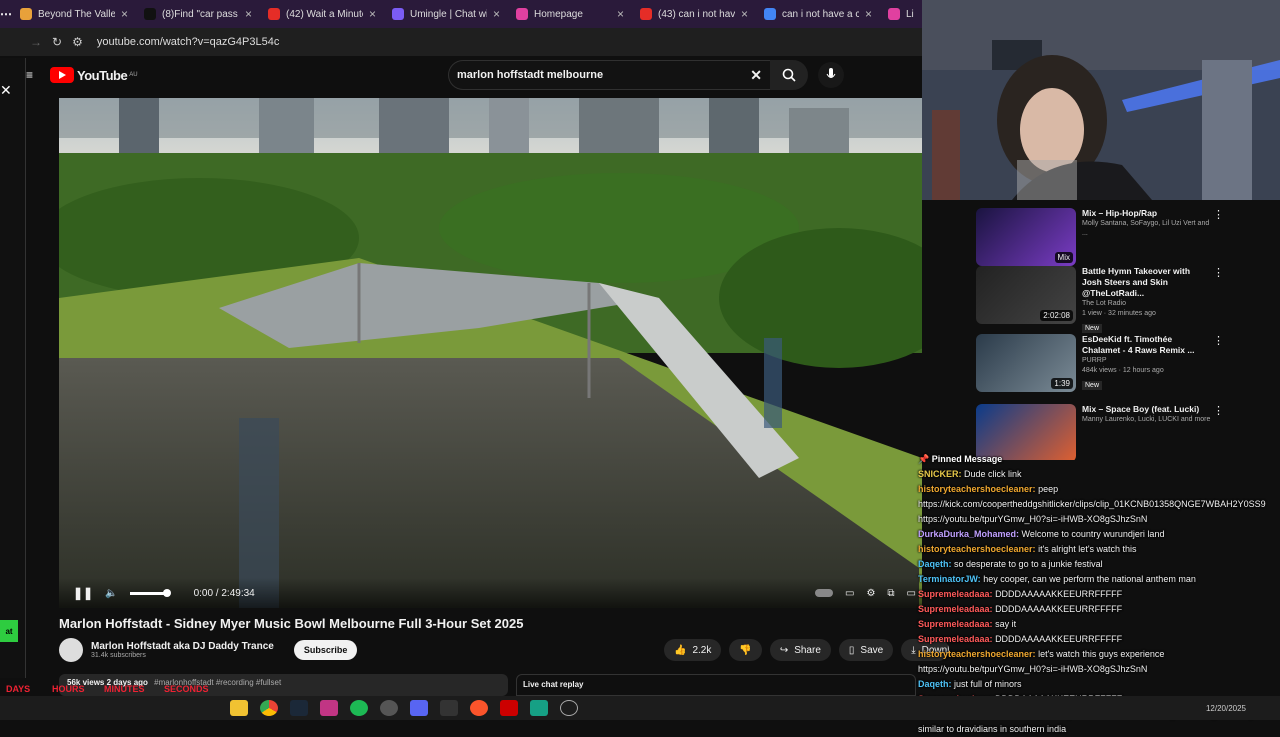 The height and width of the screenshot is (737, 1280). What do you see at coordinates (182, 646) in the screenshot?
I see `channel-name: Marlon Hoffstadt aka DJ Daddy Trance` at bounding box center [182, 646].